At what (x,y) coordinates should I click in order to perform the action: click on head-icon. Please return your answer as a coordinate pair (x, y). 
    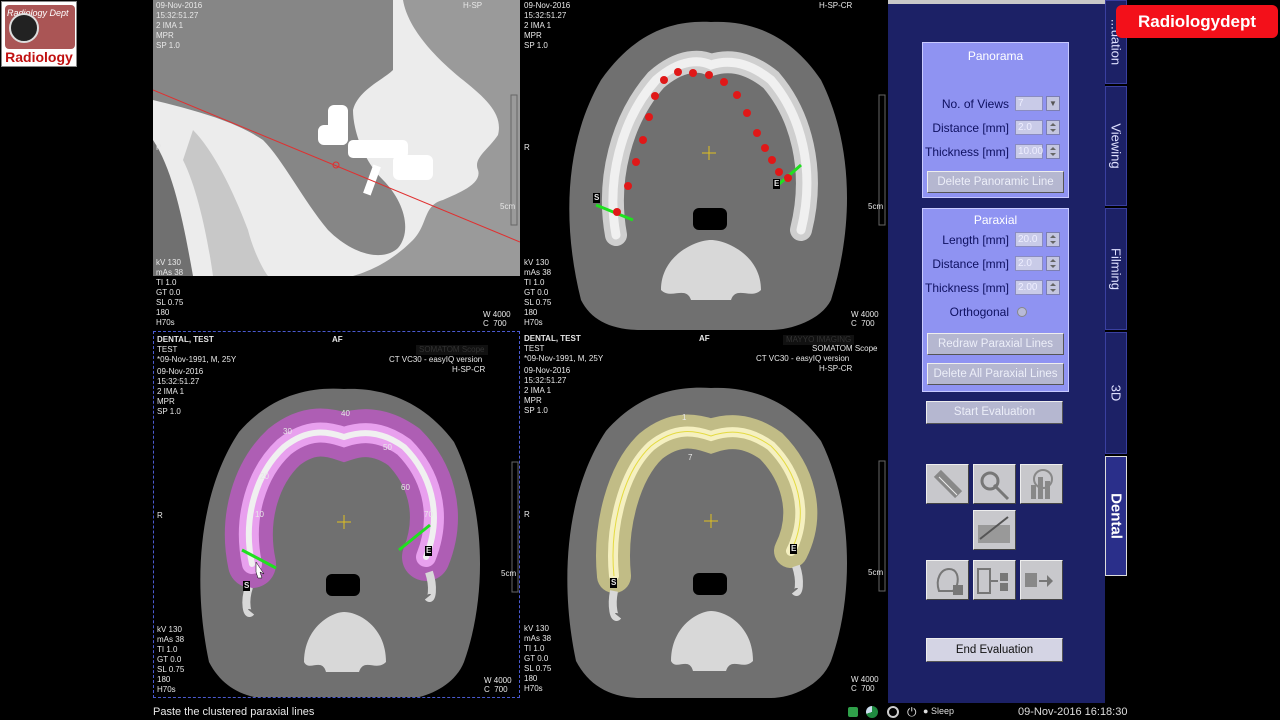
    Looking at the image, I should click on (949, 581).